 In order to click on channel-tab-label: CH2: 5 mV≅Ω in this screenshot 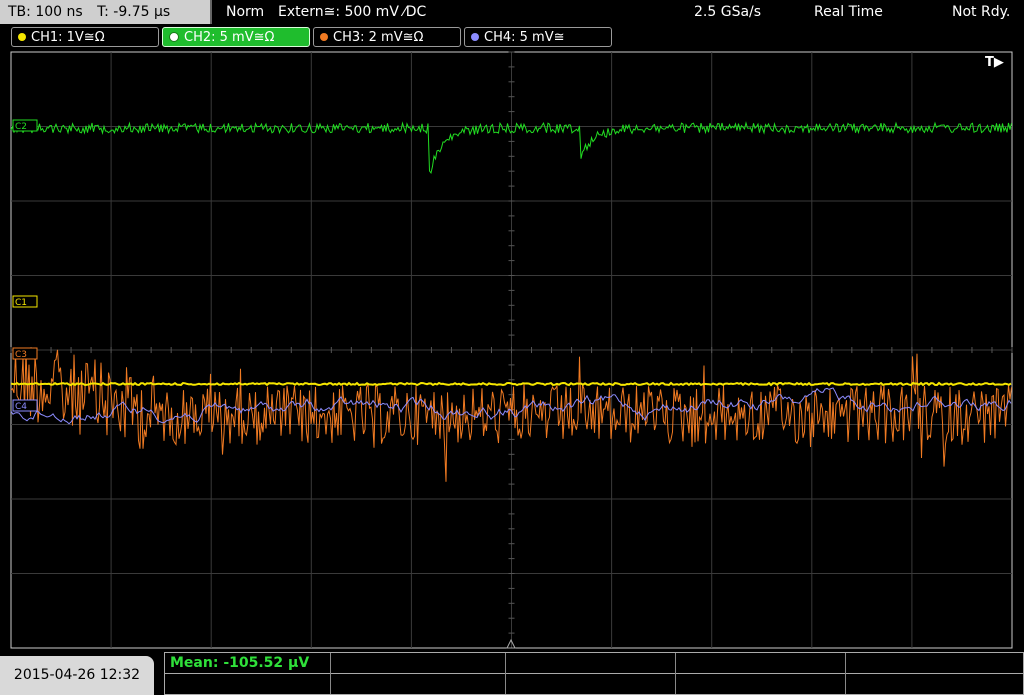, I will do `click(229, 37)`.